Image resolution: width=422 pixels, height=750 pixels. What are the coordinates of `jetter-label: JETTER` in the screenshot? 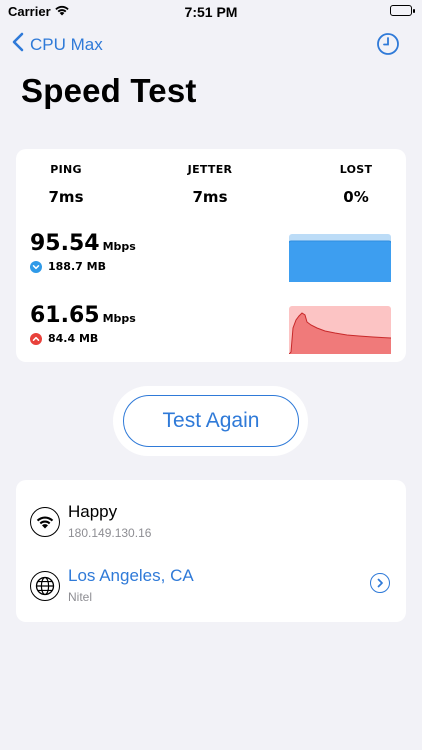 It's located at (210, 169).